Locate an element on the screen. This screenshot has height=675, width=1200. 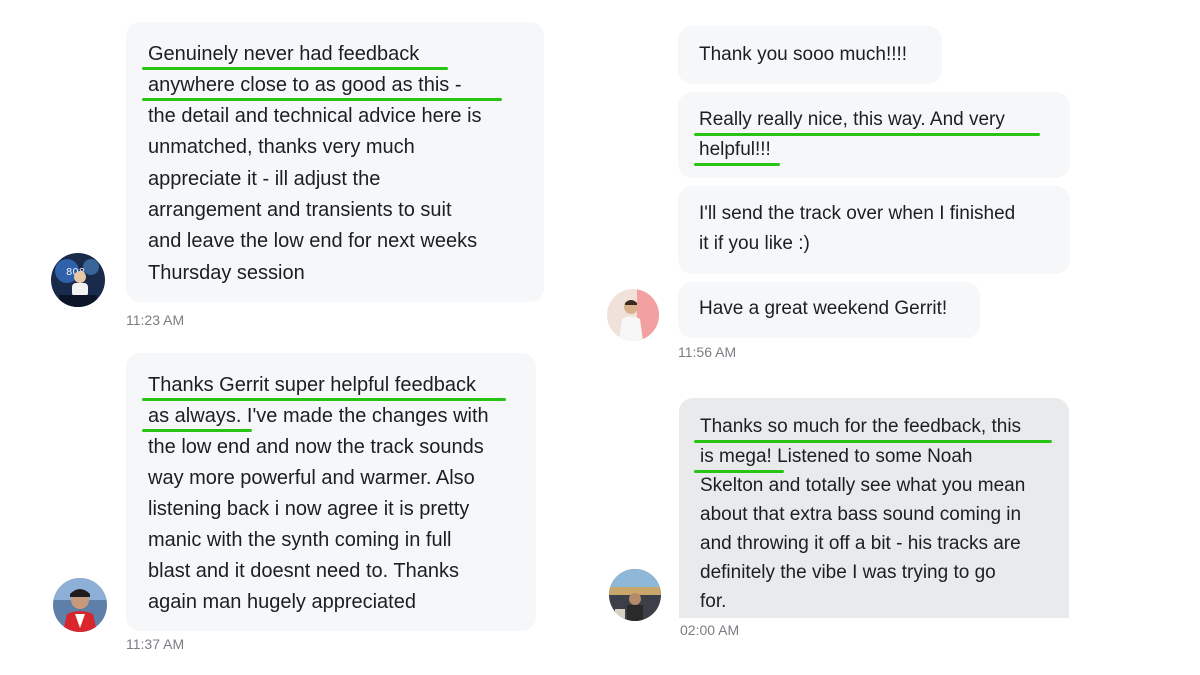
message-line: Genuinely never had feedback is located at coordinates (284, 54).